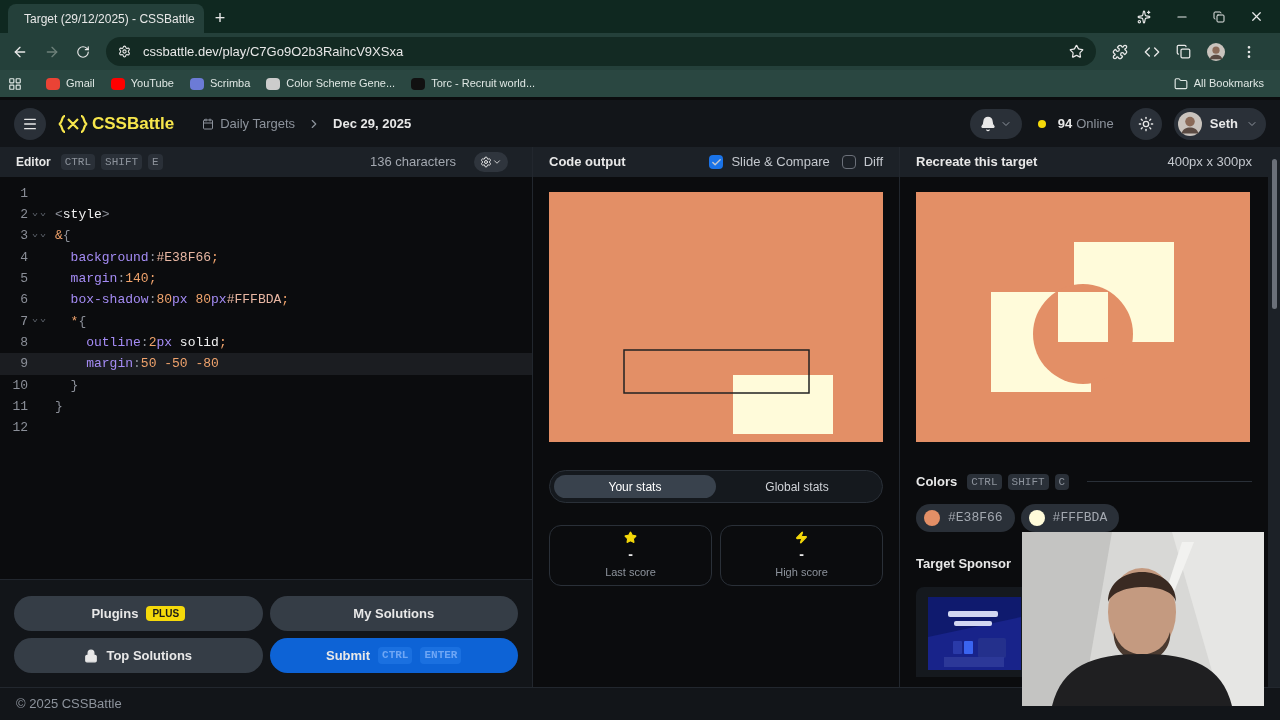 This screenshot has height=720, width=1280. Describe the element at coordinates (964, 563) in the screenshot. I see `section-title: Target Sponsor` at that location.